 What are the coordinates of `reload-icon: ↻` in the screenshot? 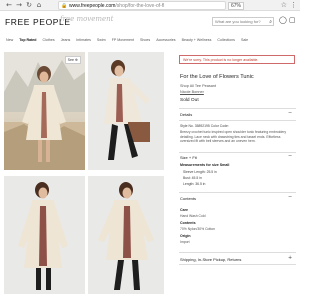 It's located at (29, 5).